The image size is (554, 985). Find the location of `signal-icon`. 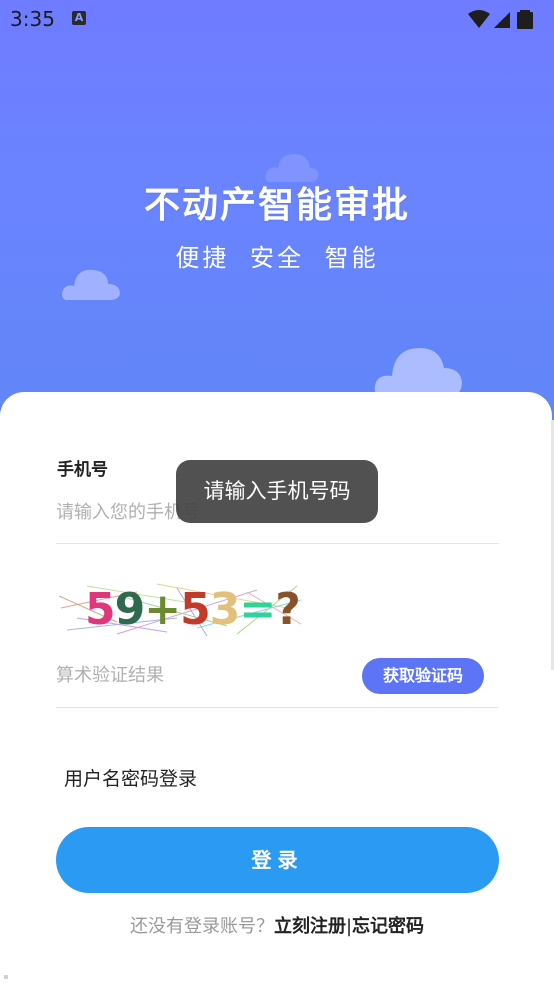

signal-icon is located at coordinates (502, 20).